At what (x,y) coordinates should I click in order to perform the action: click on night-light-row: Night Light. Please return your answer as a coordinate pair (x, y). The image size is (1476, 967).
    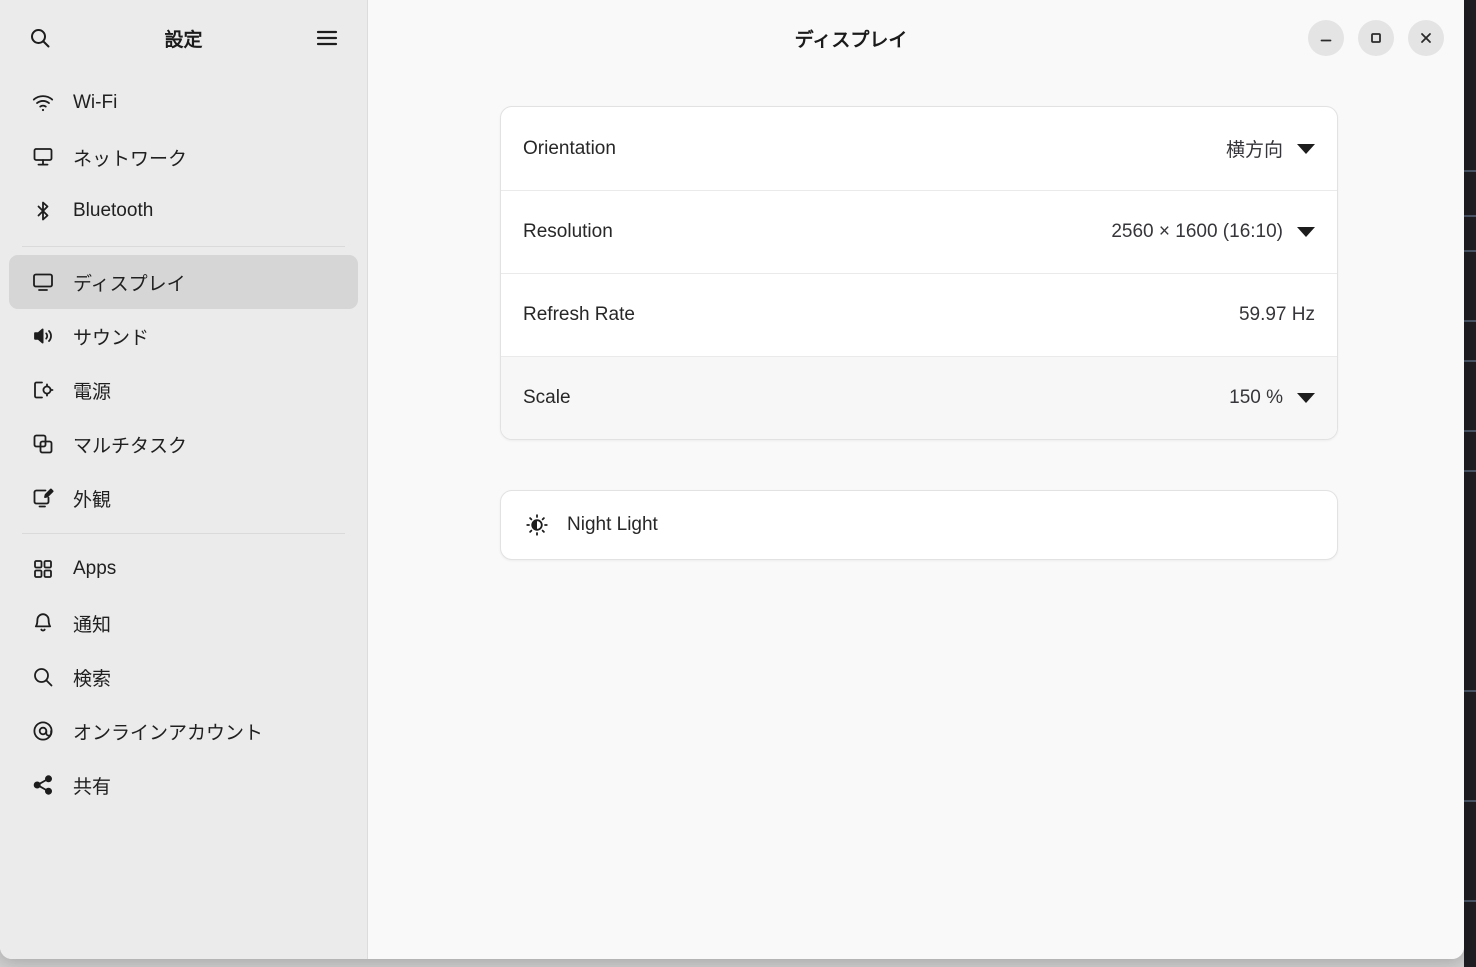
    Looking at the image, I should click on (919, 525).